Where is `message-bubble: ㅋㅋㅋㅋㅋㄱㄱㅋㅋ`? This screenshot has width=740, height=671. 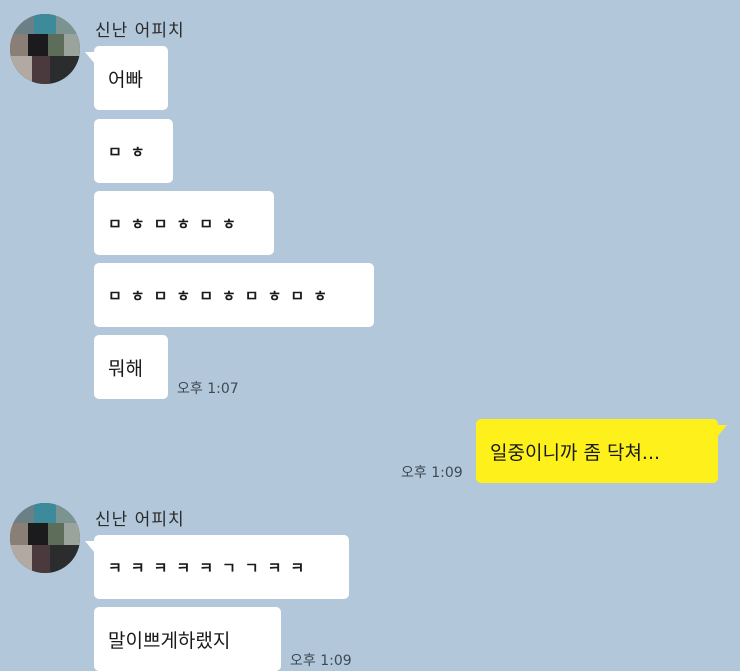 message-bubble: ㅋㅋㅋㅋㅋㄱㄱㅋㅋ is located at coordinates (217, 567).